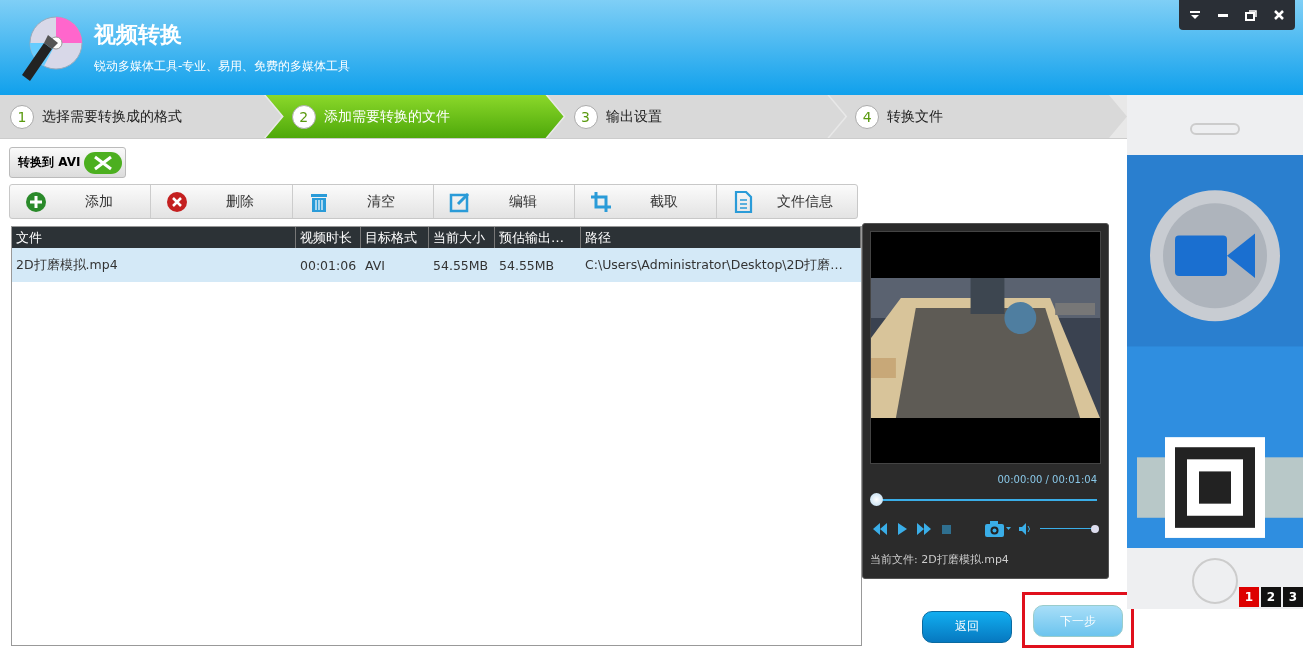  Describe the element at coordinates (924, 529) in the screenshot. I see `fast-forward-icon` at that location.